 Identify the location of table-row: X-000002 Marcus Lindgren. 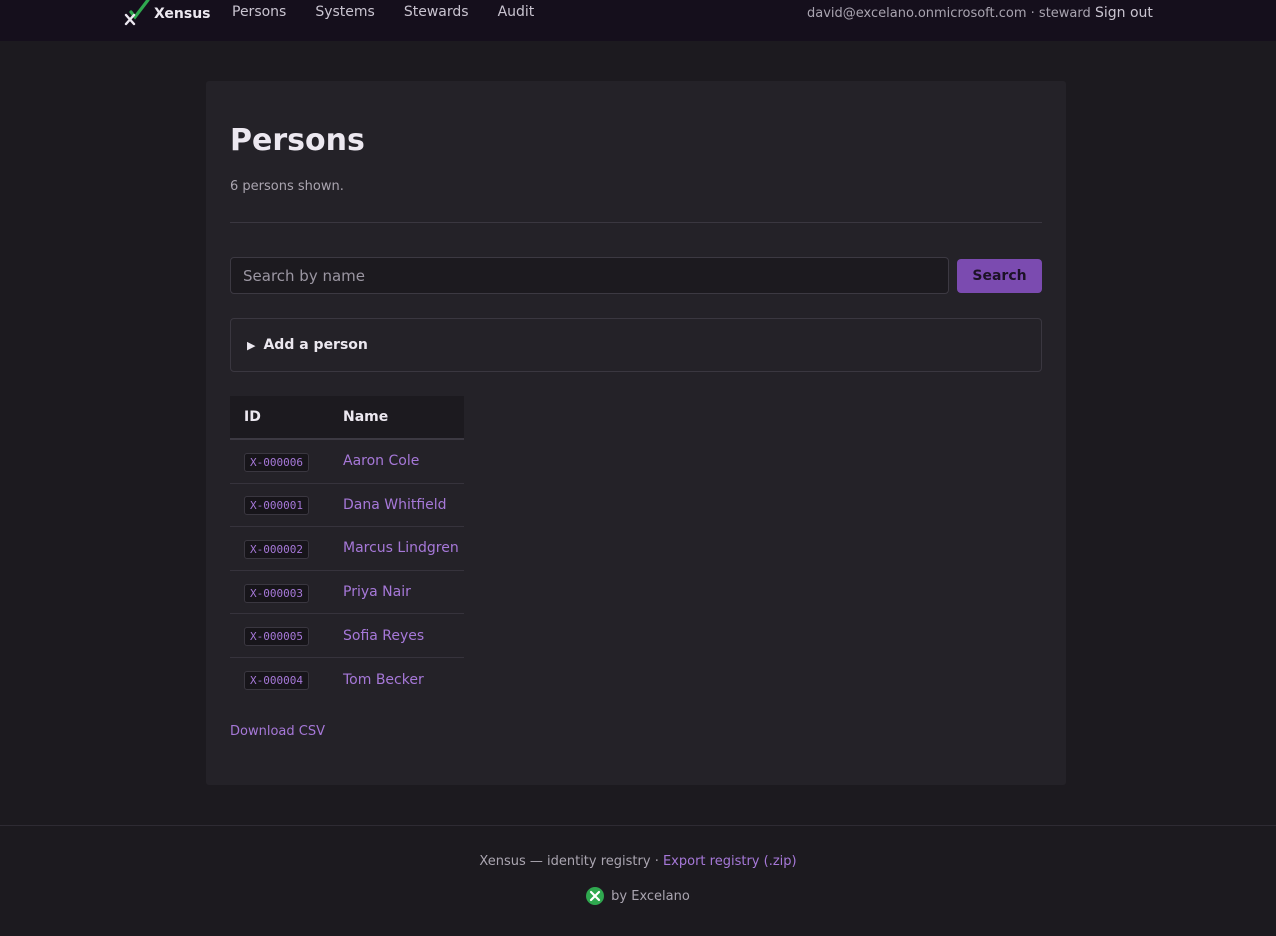
(347, 549).